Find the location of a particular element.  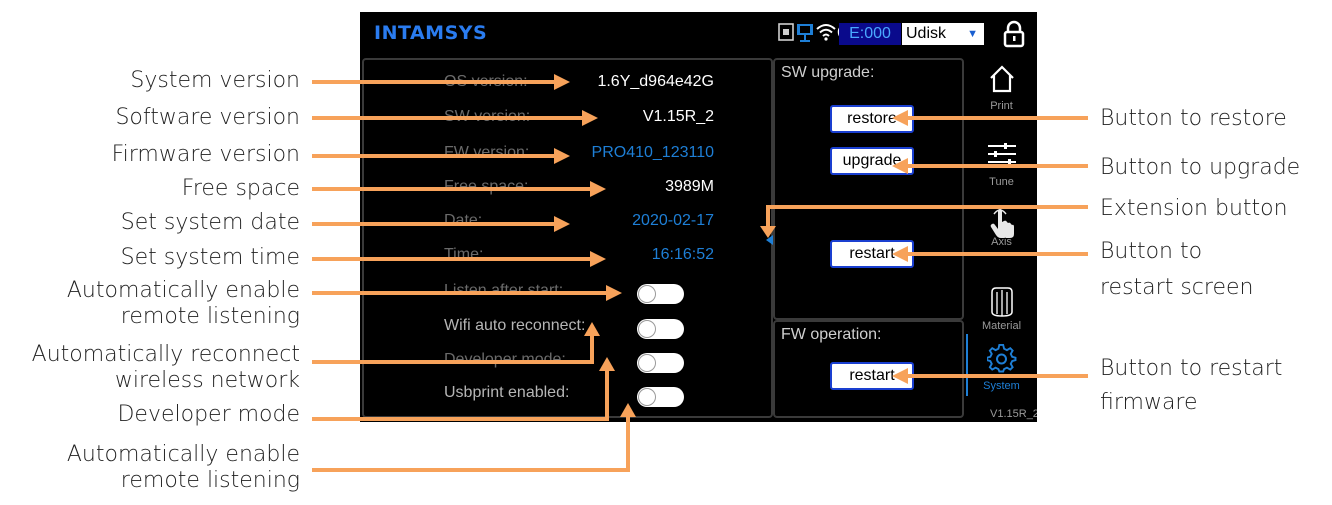

leader-wifi-reconnect is located at coordinates (453, 347).